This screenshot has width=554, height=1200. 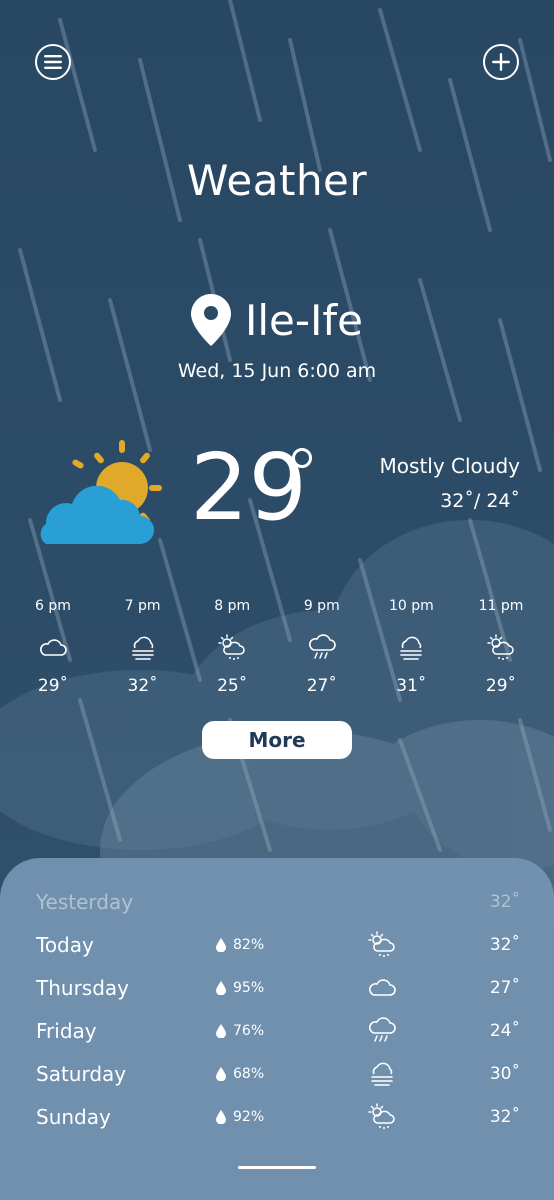 What do you see at coordinates (249, 988) in the screenshot?
I see `humidity-value: 95%` at bounding box center [249, 988].